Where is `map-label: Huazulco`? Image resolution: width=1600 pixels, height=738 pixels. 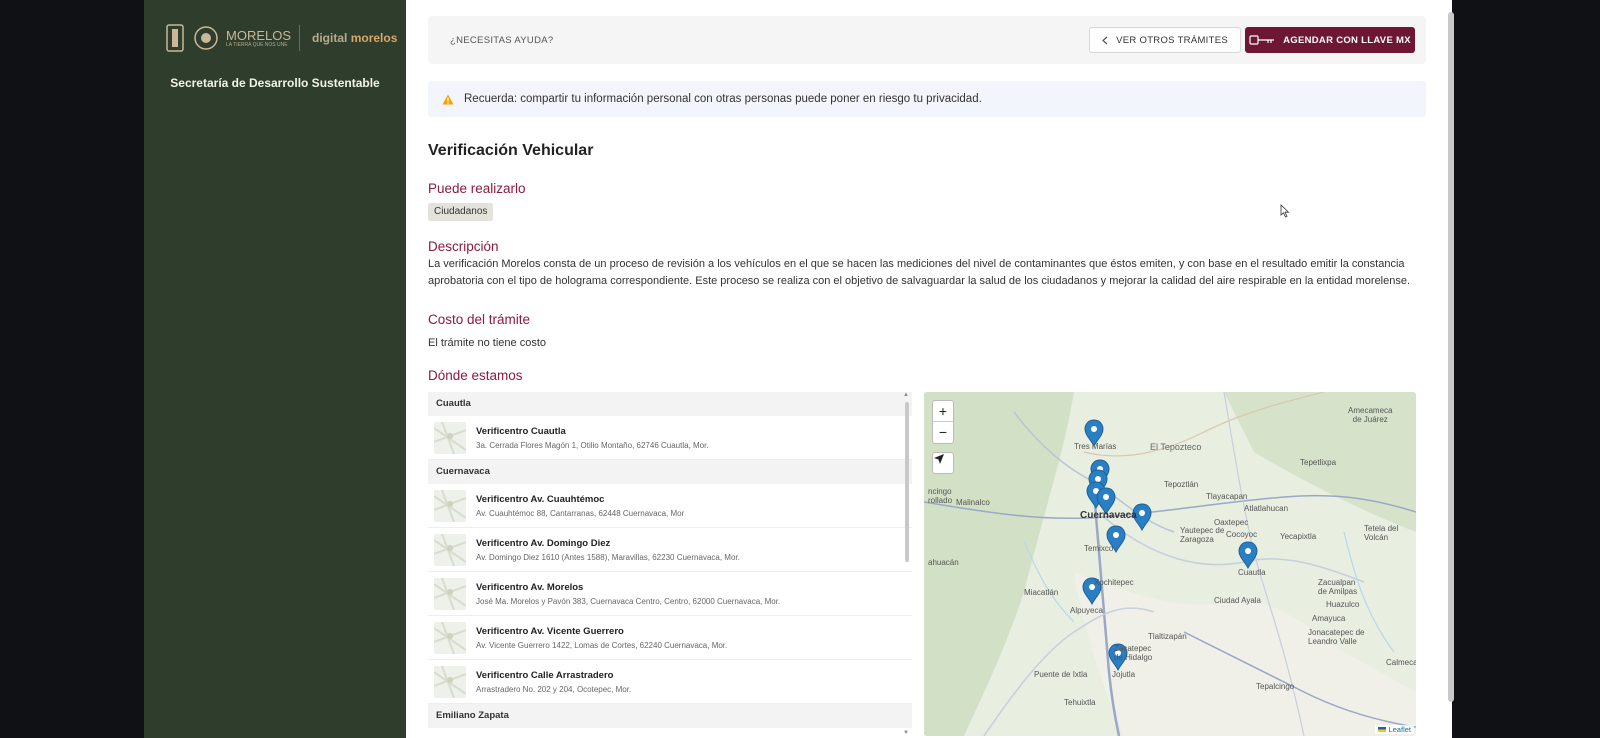 map-label: Huazulco is located at coordinates (1343, 604).